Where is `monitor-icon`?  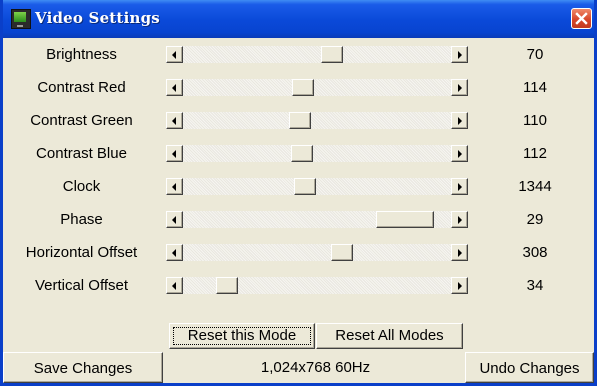 monitor-icon is located at coordinates (21, 19).